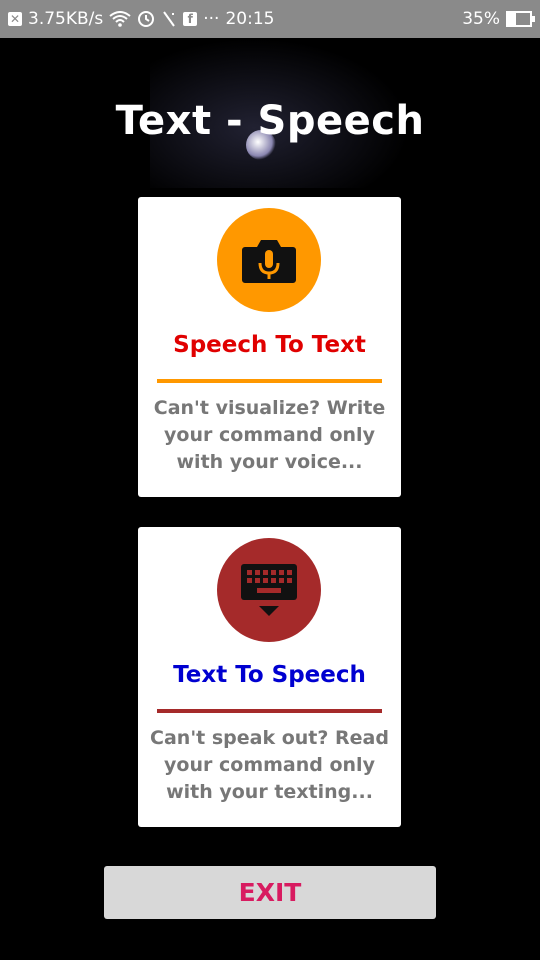  Describe the element at coordinates (169, 19) in the screenshot. I see `signal-slash-icon` at that location.